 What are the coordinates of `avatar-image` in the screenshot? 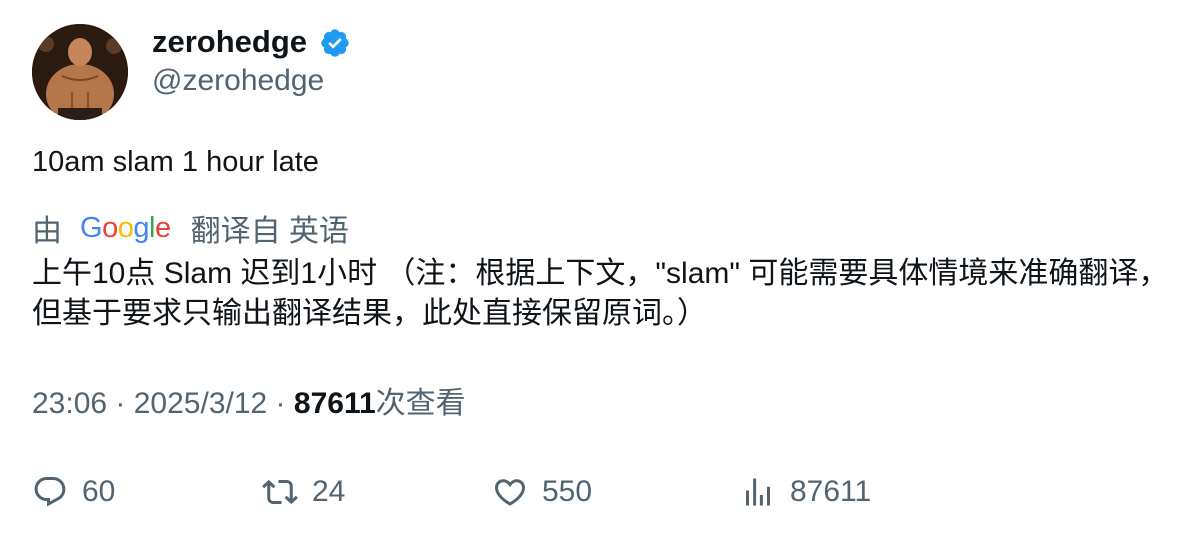 It's located at (80, 72).